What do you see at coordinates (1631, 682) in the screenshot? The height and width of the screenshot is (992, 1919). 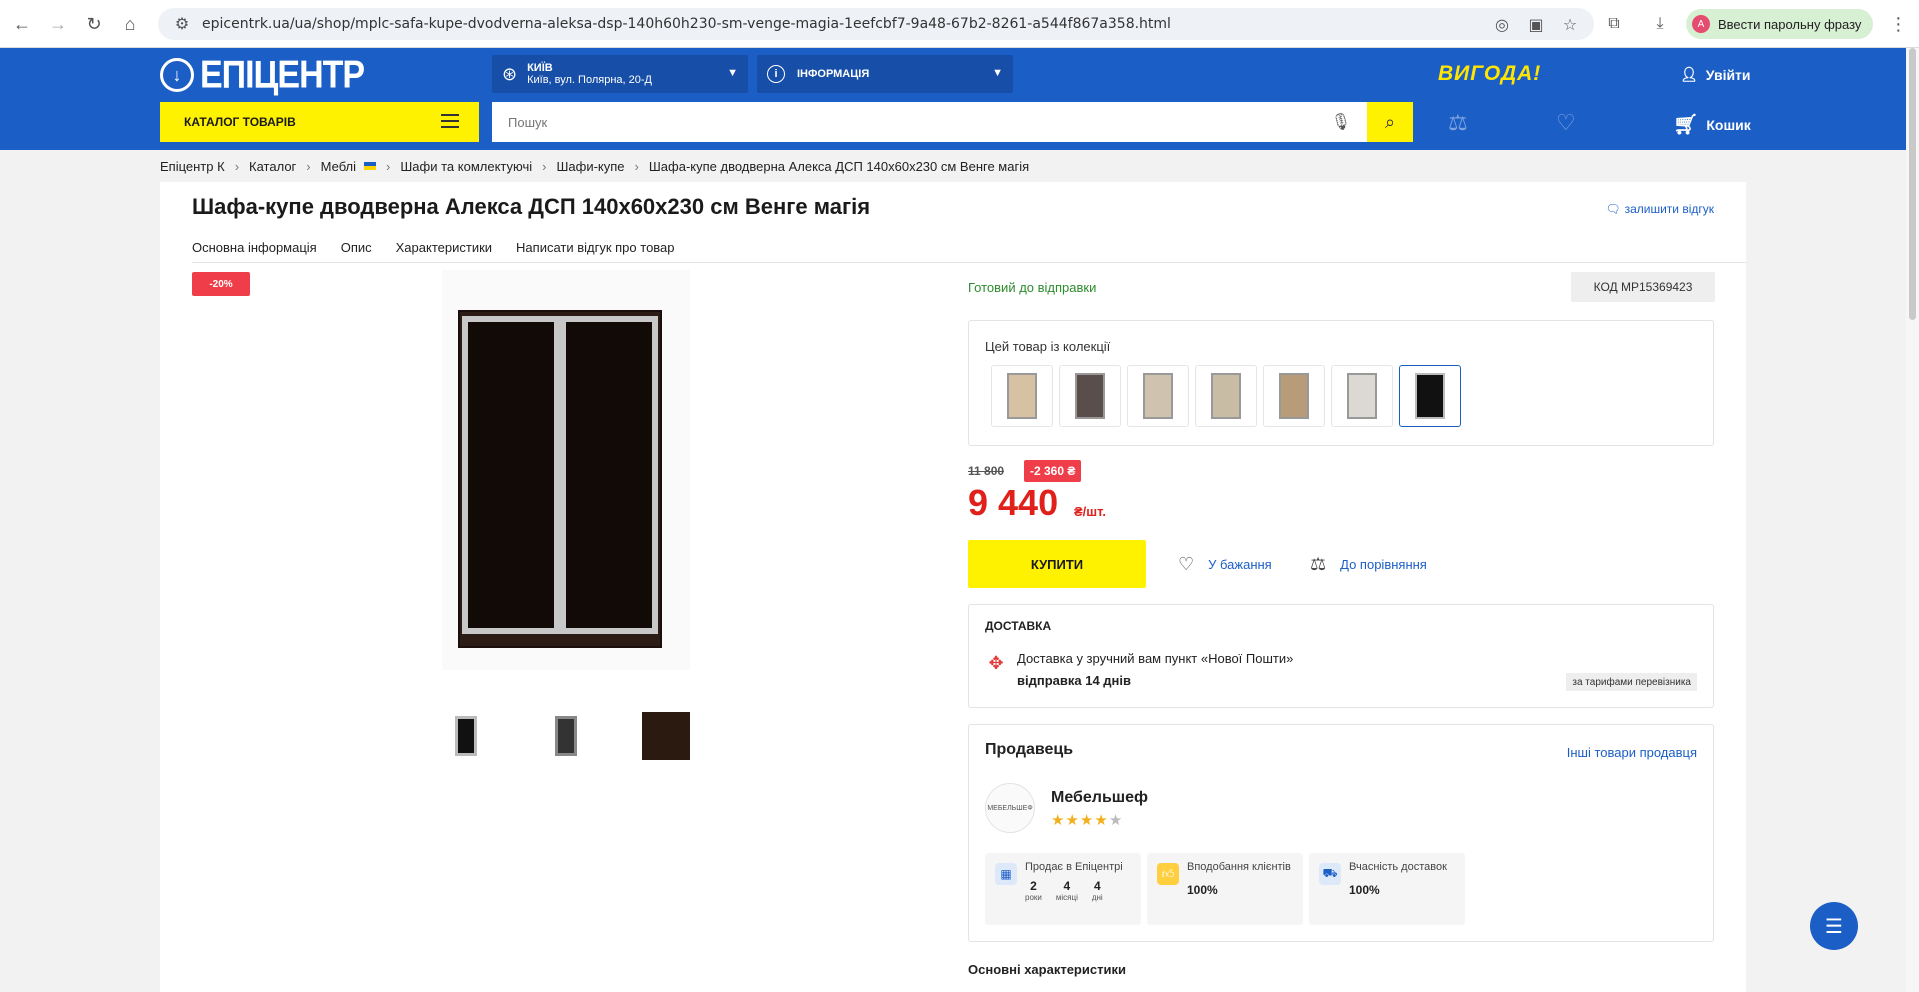 I see `delivery-tariff: за тарифами перевізника` at bounding box center [1631, 682].